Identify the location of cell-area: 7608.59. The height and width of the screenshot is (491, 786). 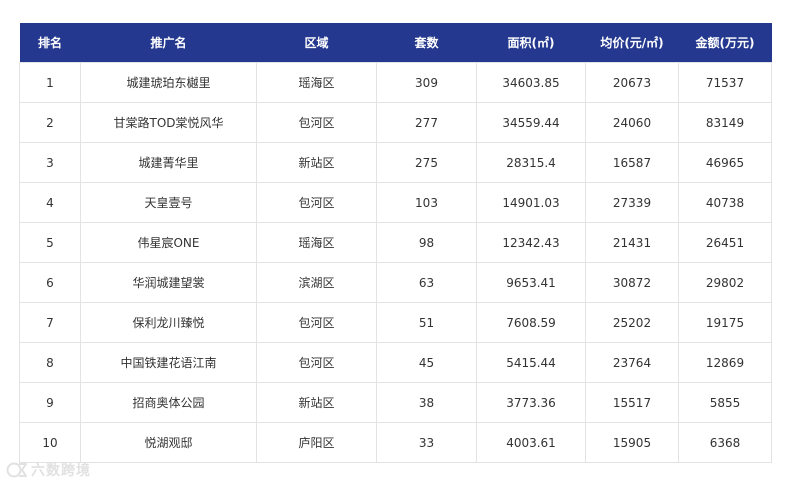
(531, 322).